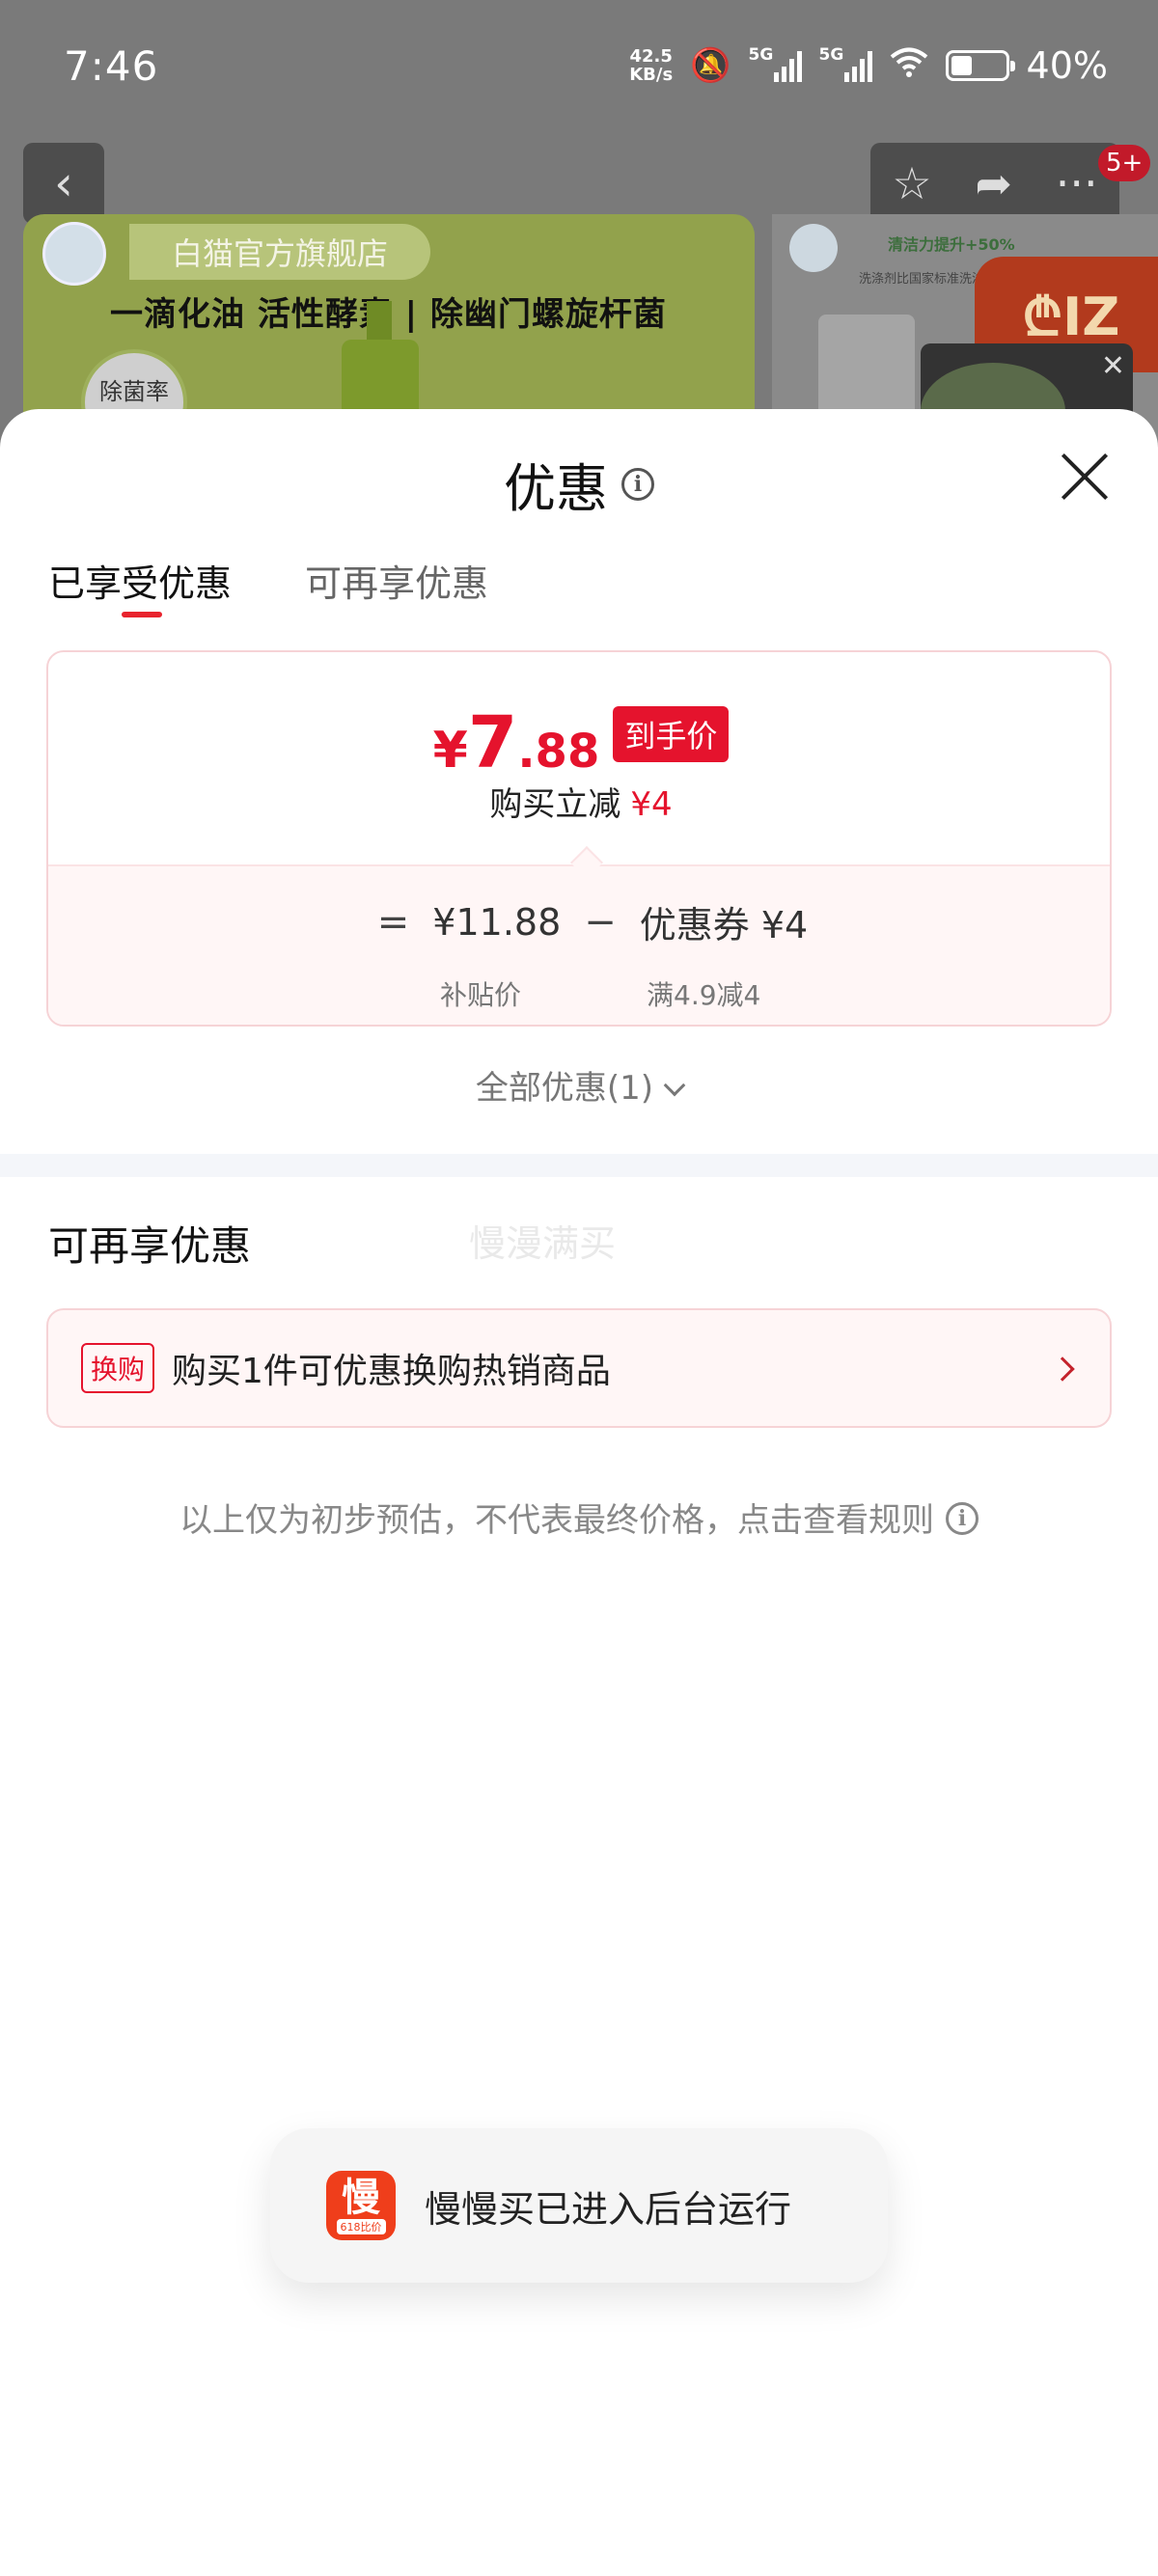 This screenshot has height=2576, width=1158. I want to click on close-button, so click(1085, 477).